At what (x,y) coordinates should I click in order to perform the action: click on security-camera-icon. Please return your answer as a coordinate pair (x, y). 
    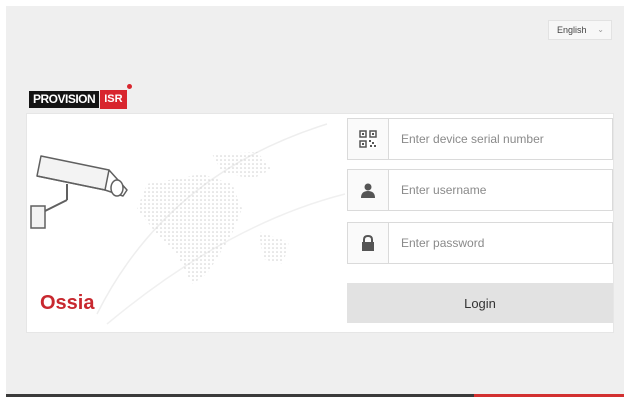
    Looking at the image, I should click on (79, 192).